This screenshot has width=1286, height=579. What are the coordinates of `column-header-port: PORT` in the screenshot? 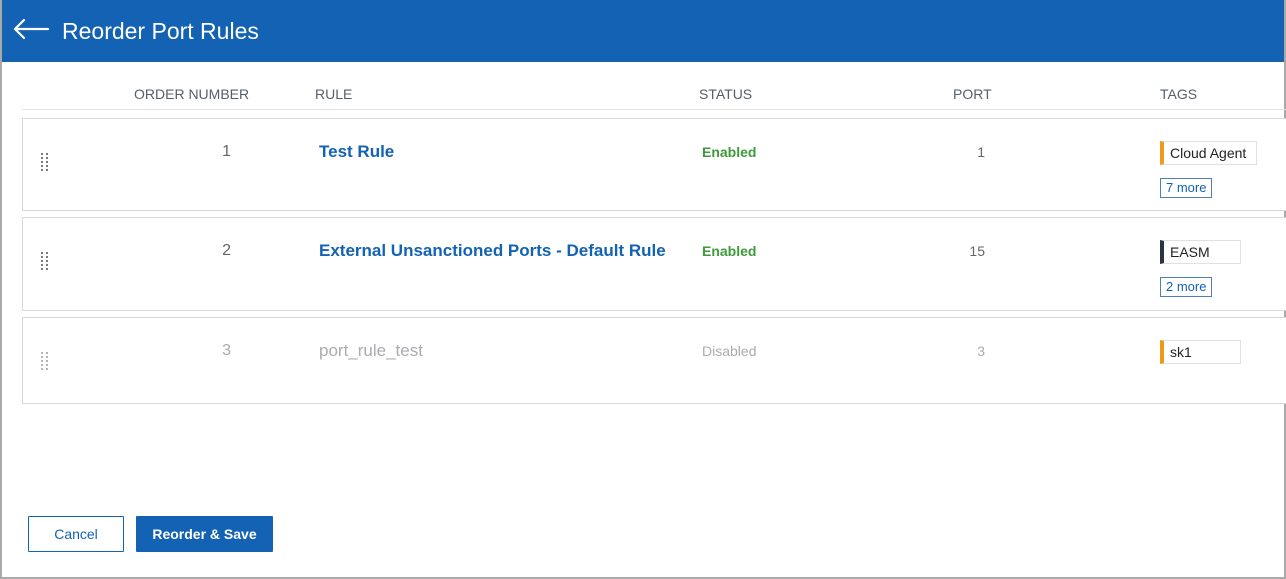 It's located at (972, 94).